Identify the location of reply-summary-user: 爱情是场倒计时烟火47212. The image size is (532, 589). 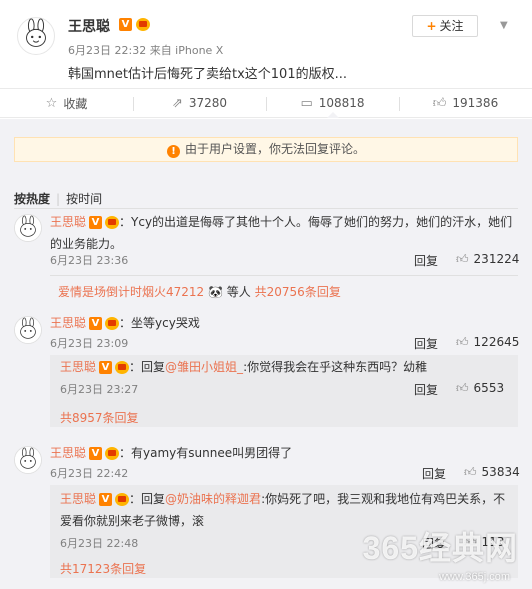
(131, 292).